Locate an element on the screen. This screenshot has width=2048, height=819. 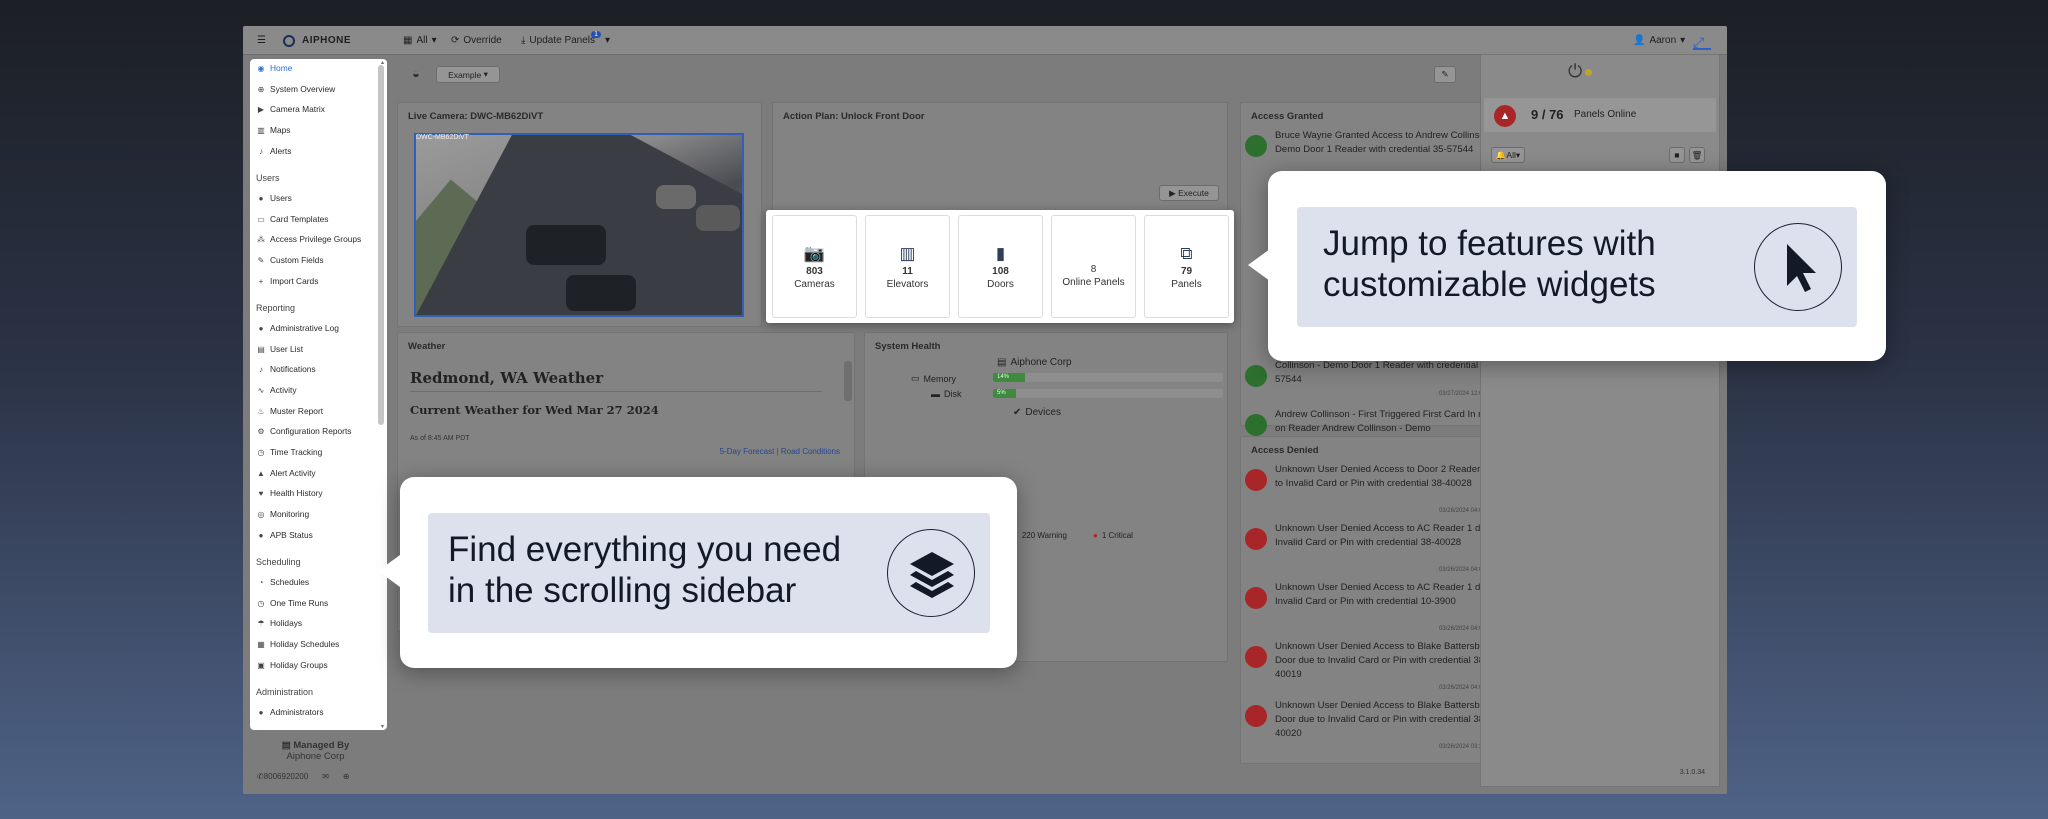
forecast-link: 5-Day Forecast is located at coordinates (747, 451).